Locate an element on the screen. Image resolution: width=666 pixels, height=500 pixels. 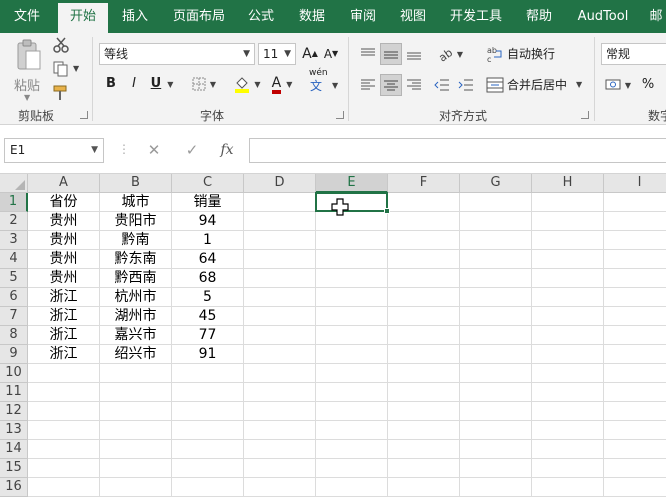
cell-i2 is located at coordinates (635, 221).